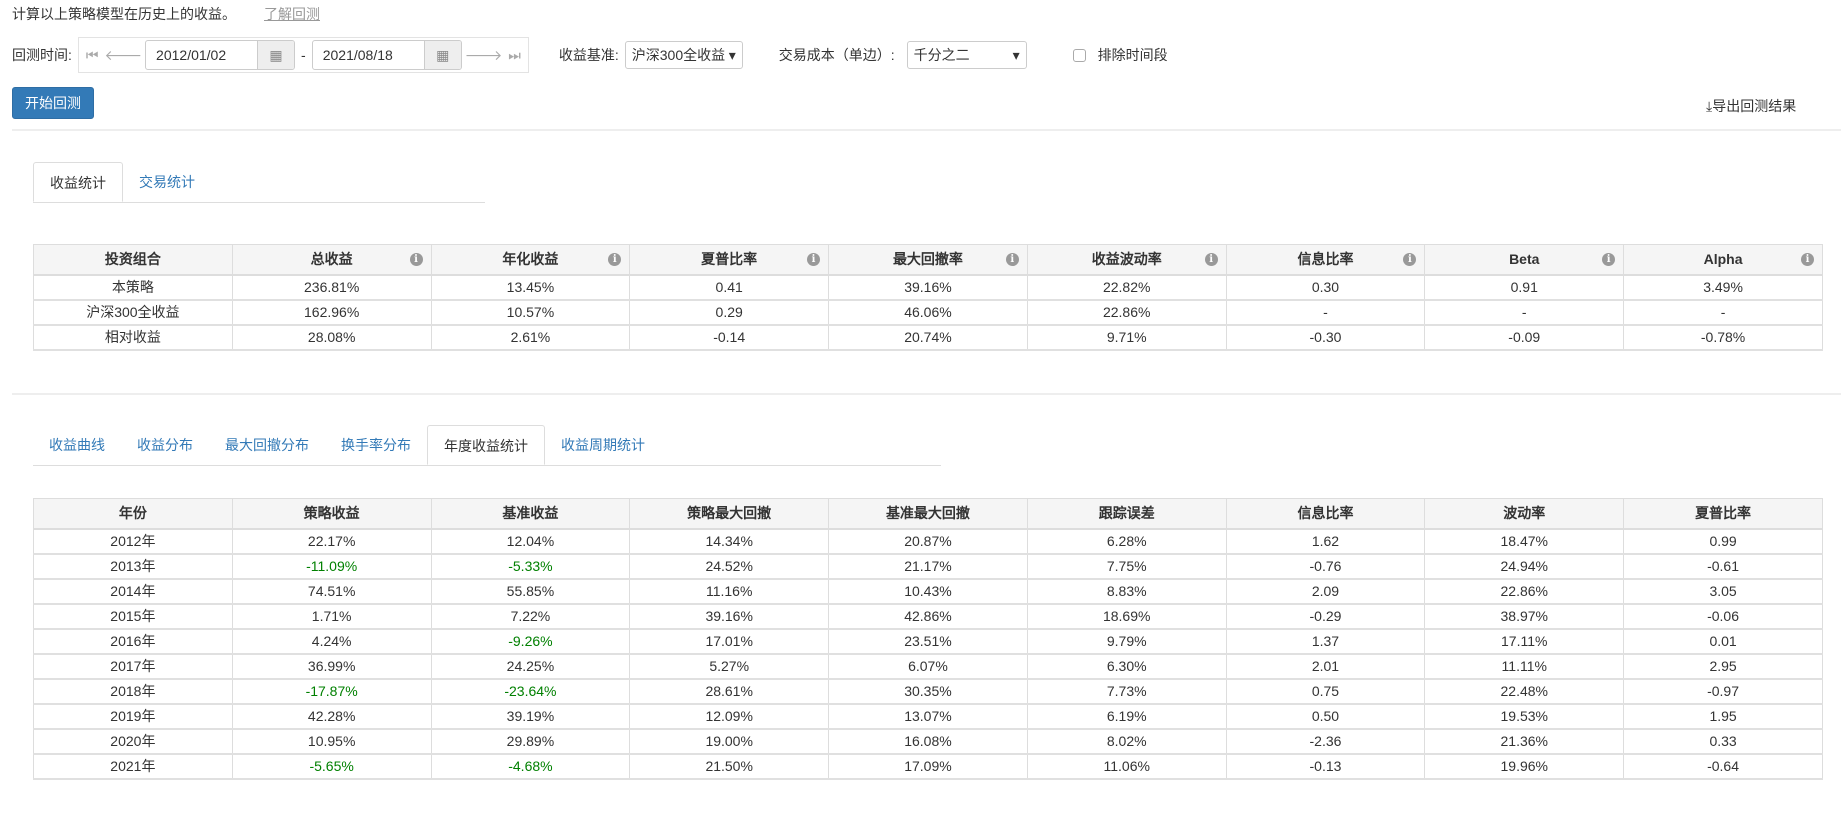 This screenshot has width=1841, height=823. I want to click on table-cell: 3.05, so click(1723, 591).